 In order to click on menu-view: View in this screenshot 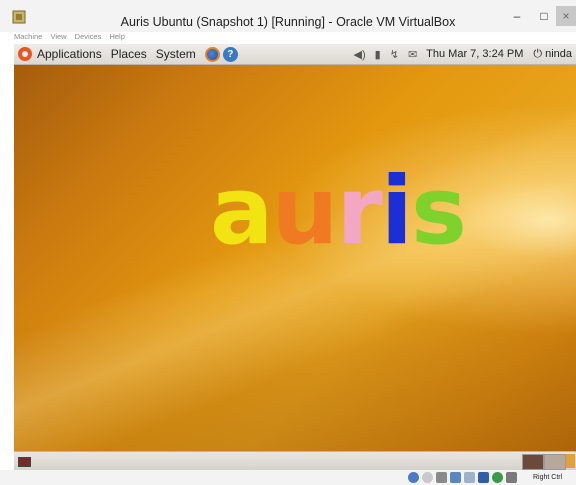, I will do `click(58, 36)`.